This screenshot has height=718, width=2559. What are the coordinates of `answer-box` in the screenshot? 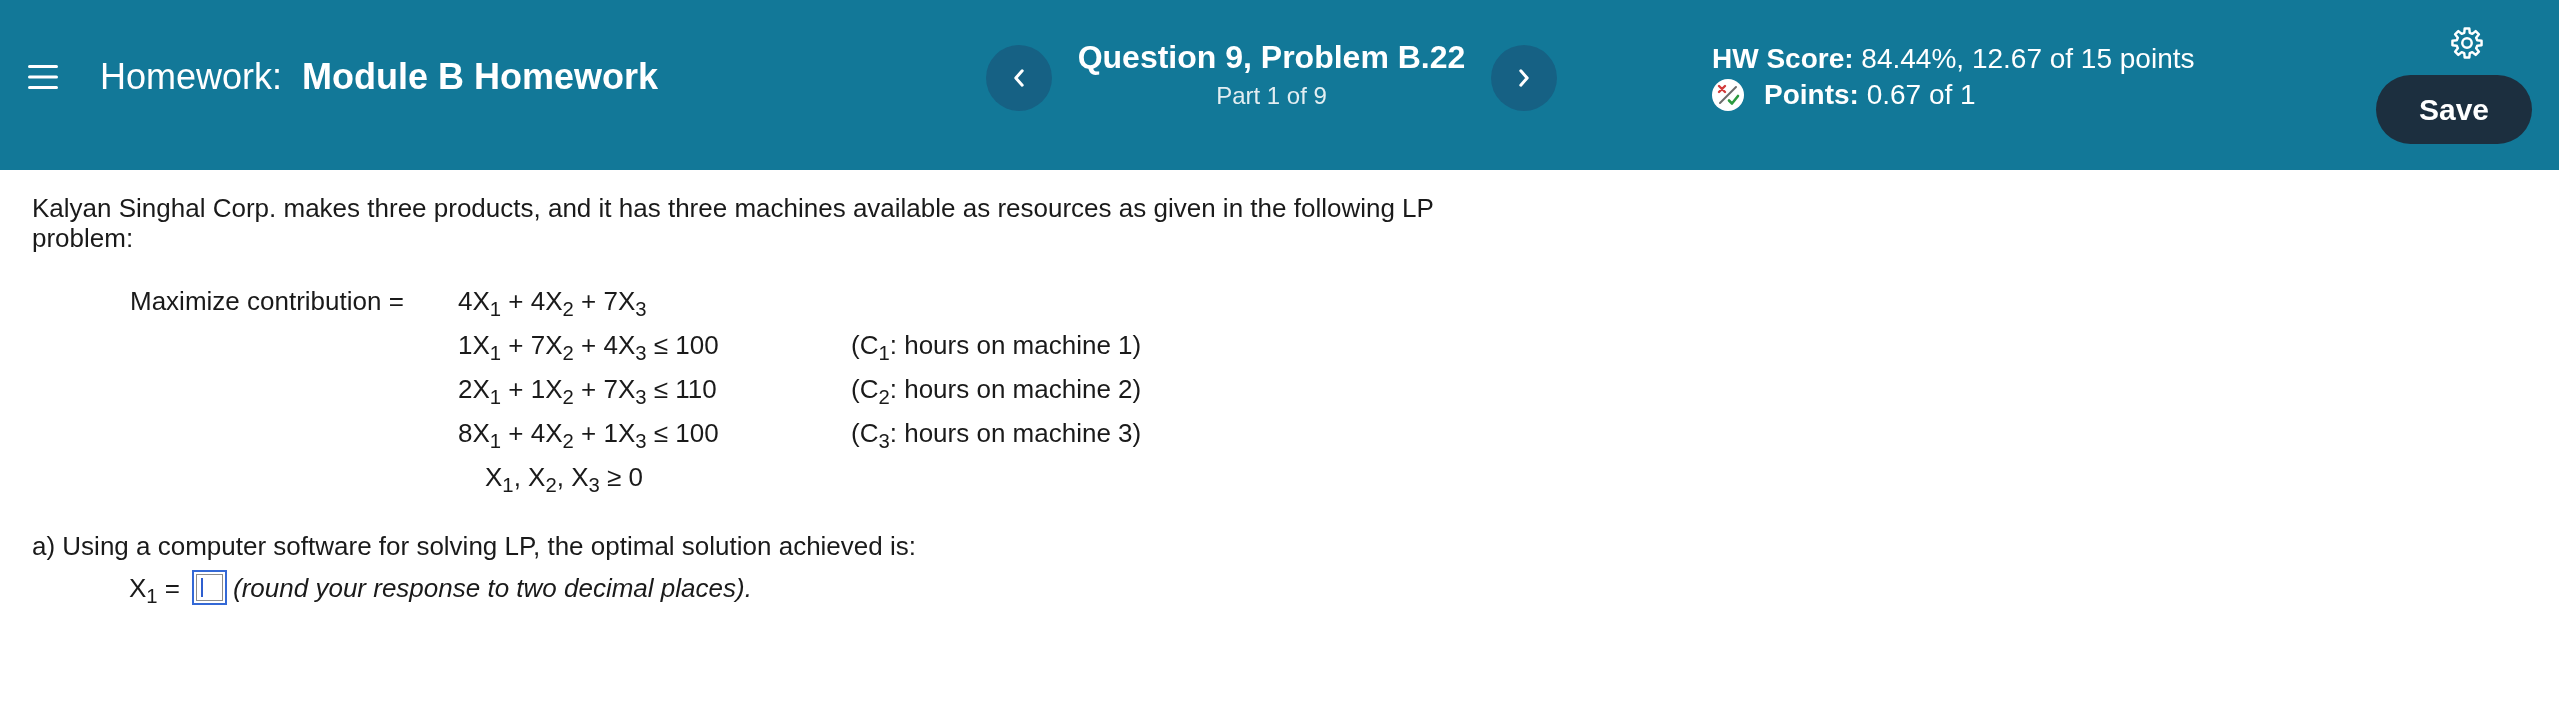 It's located at (210, 587).